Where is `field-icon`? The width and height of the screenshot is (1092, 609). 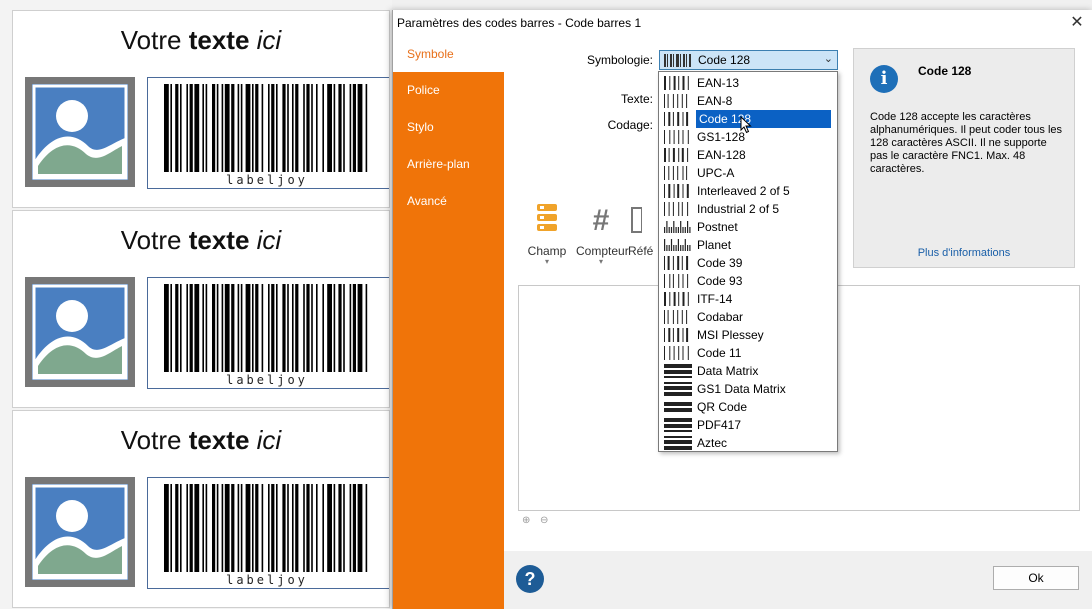 field-icon is located at coordinates (547, 222).